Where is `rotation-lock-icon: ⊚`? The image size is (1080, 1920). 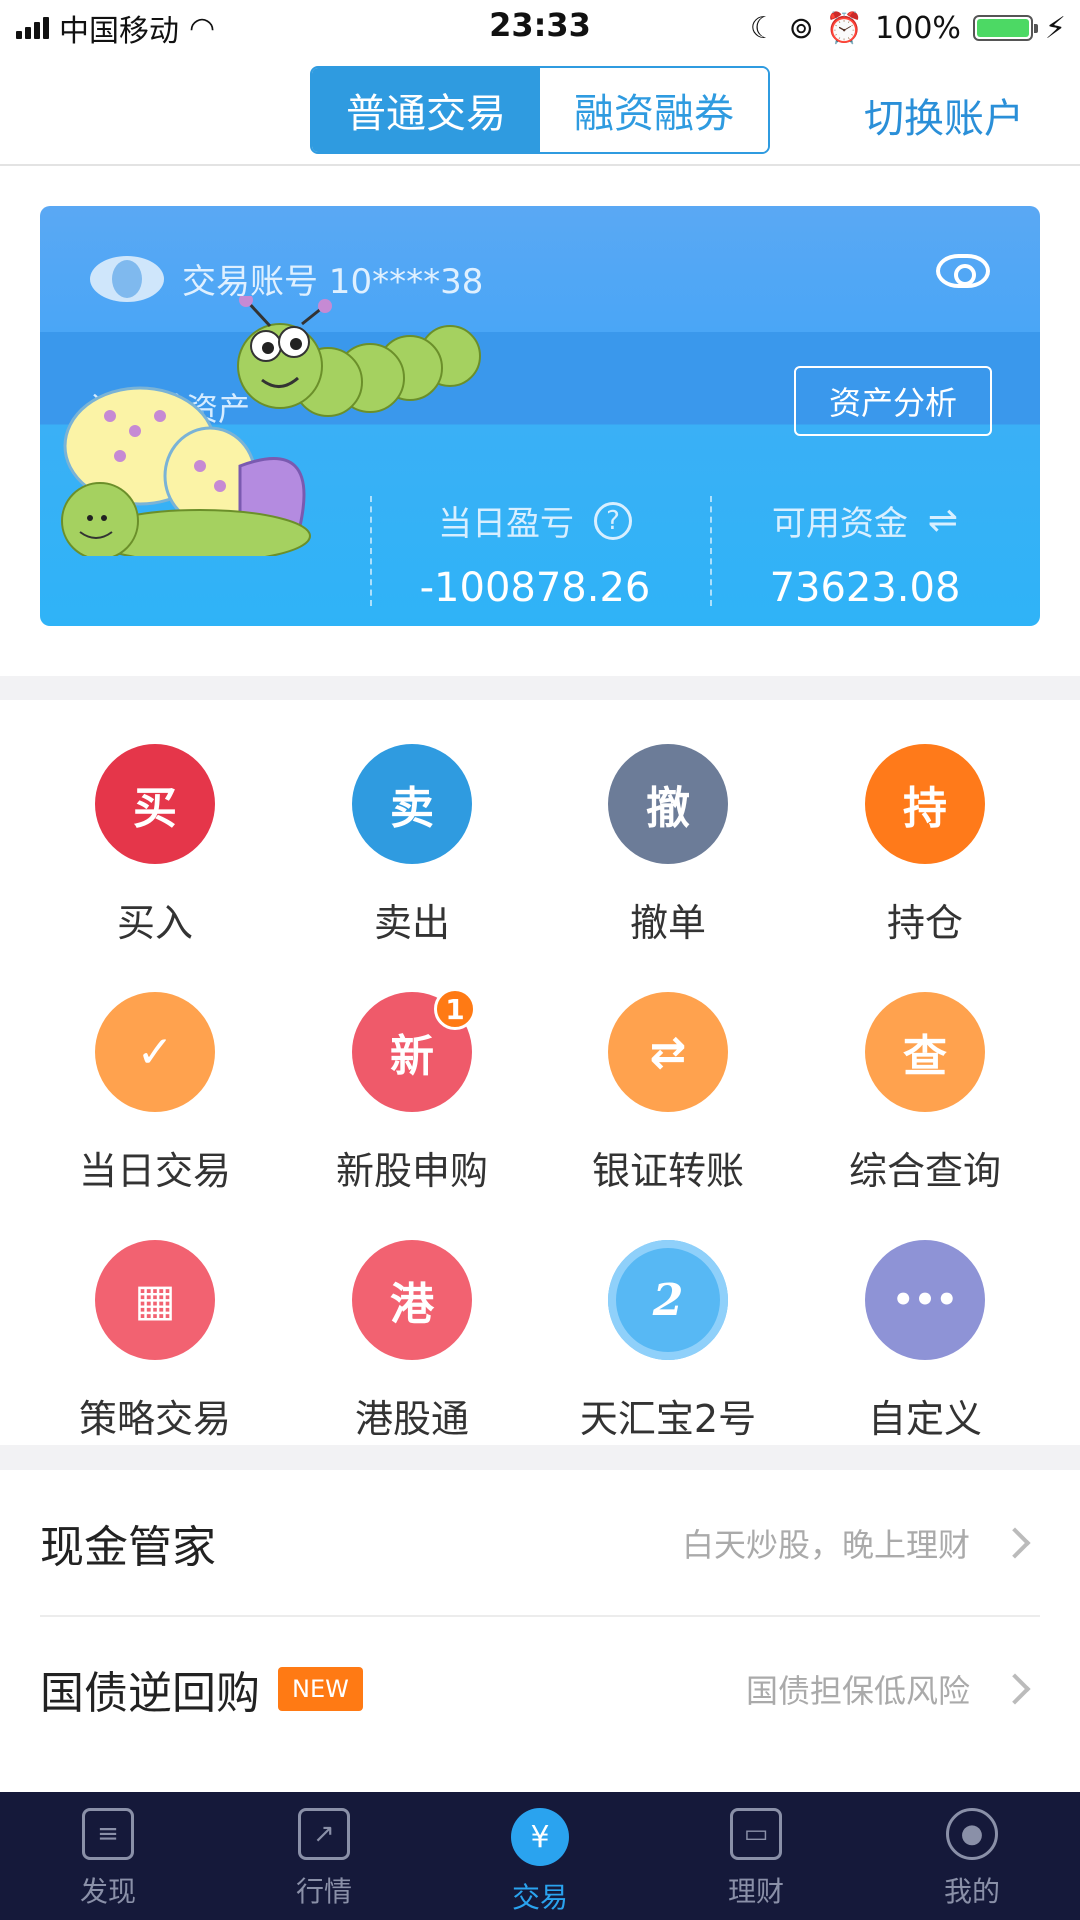 rotation-lock-icon: ⊚ is located at coordinates (801, 28).